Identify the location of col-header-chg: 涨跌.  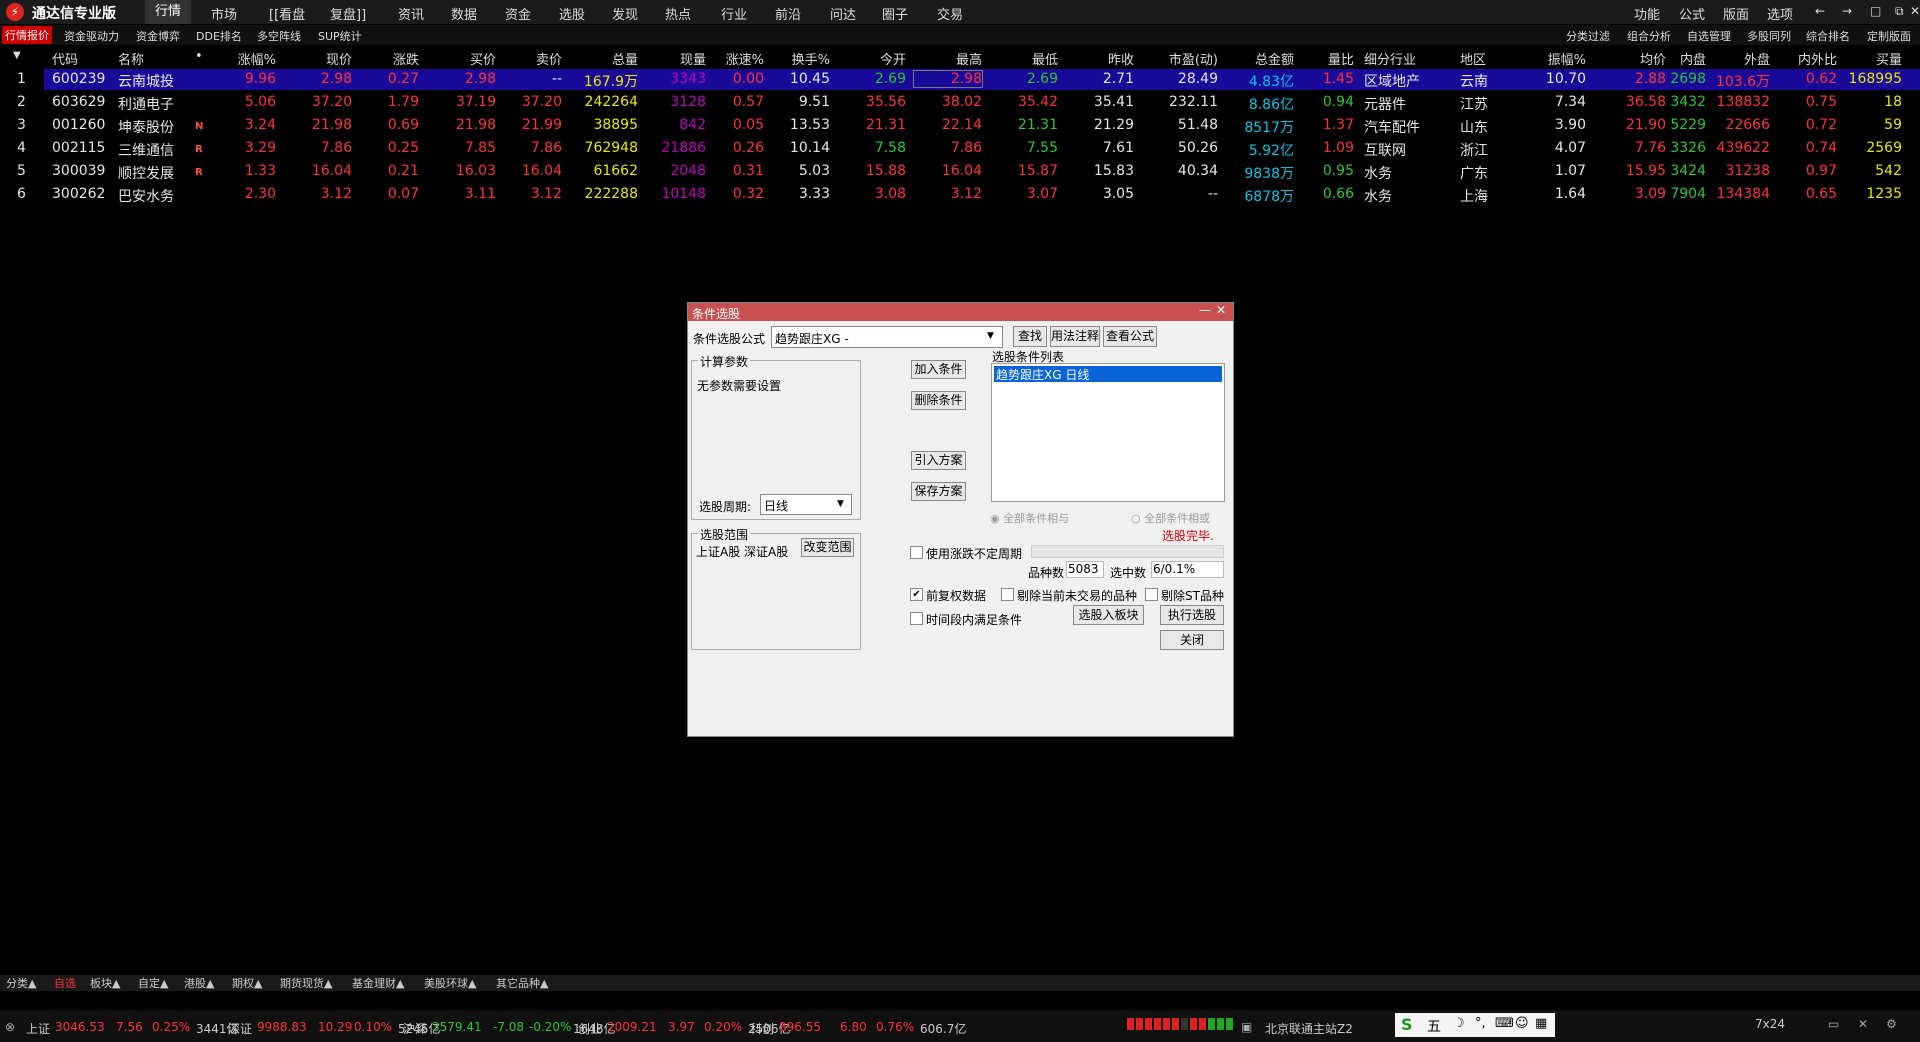
(388, 58).